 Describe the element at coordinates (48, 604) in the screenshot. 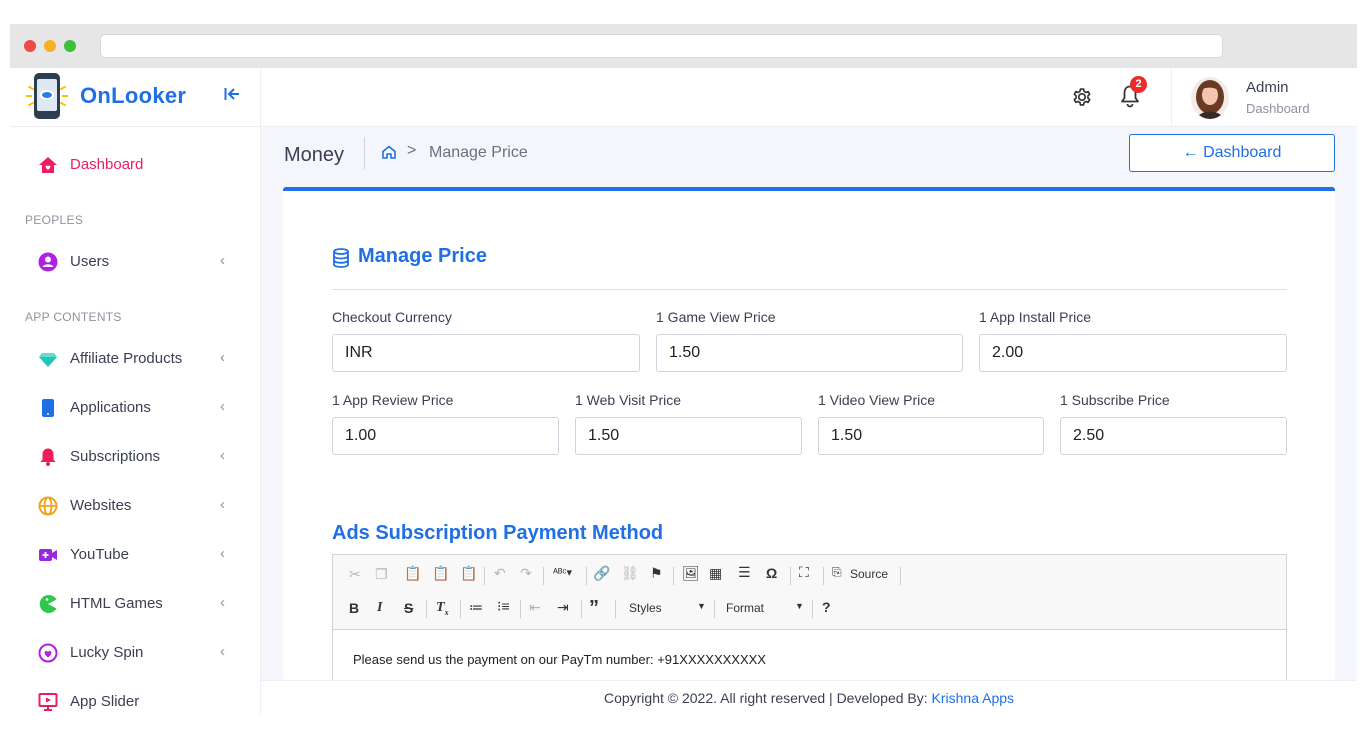

I see `pacman-icon` at that location.